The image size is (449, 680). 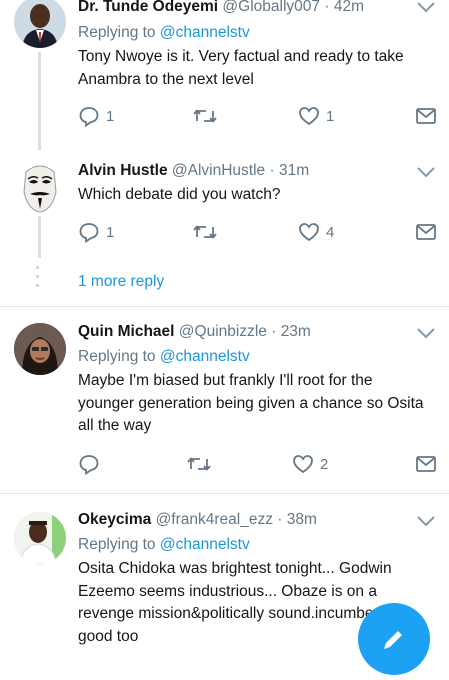 I want to click on more-replies-link: 1 more reply, so click(x=121, y=282).